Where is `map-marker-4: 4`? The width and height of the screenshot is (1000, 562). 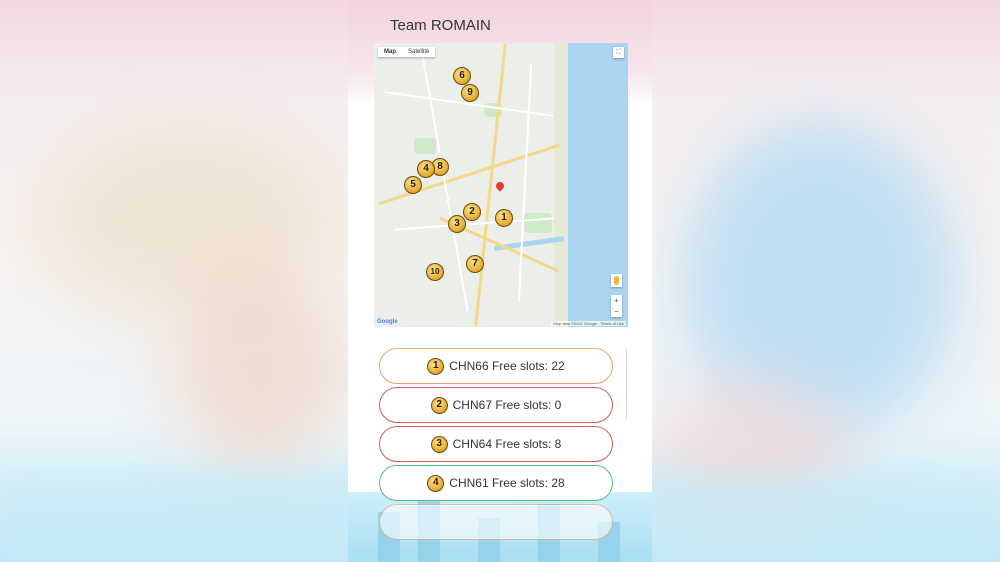
map-marker-4: 4 is located at coordinates (426, 169).